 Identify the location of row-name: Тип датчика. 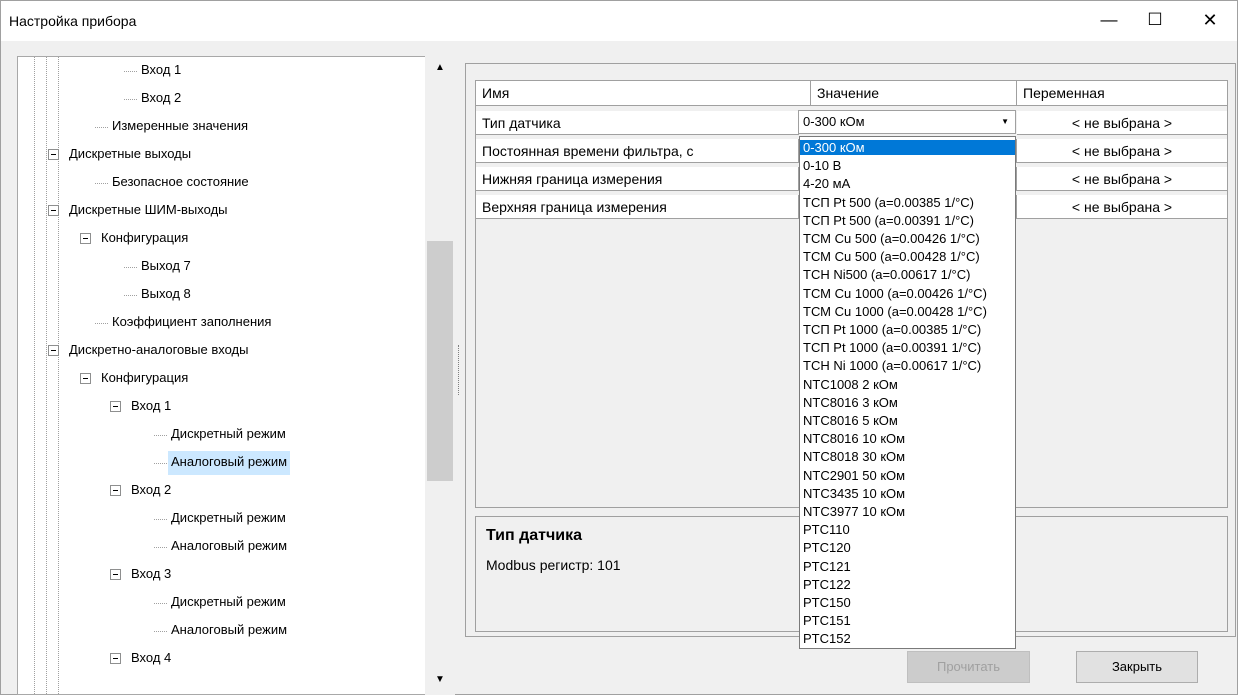
(637, 123).